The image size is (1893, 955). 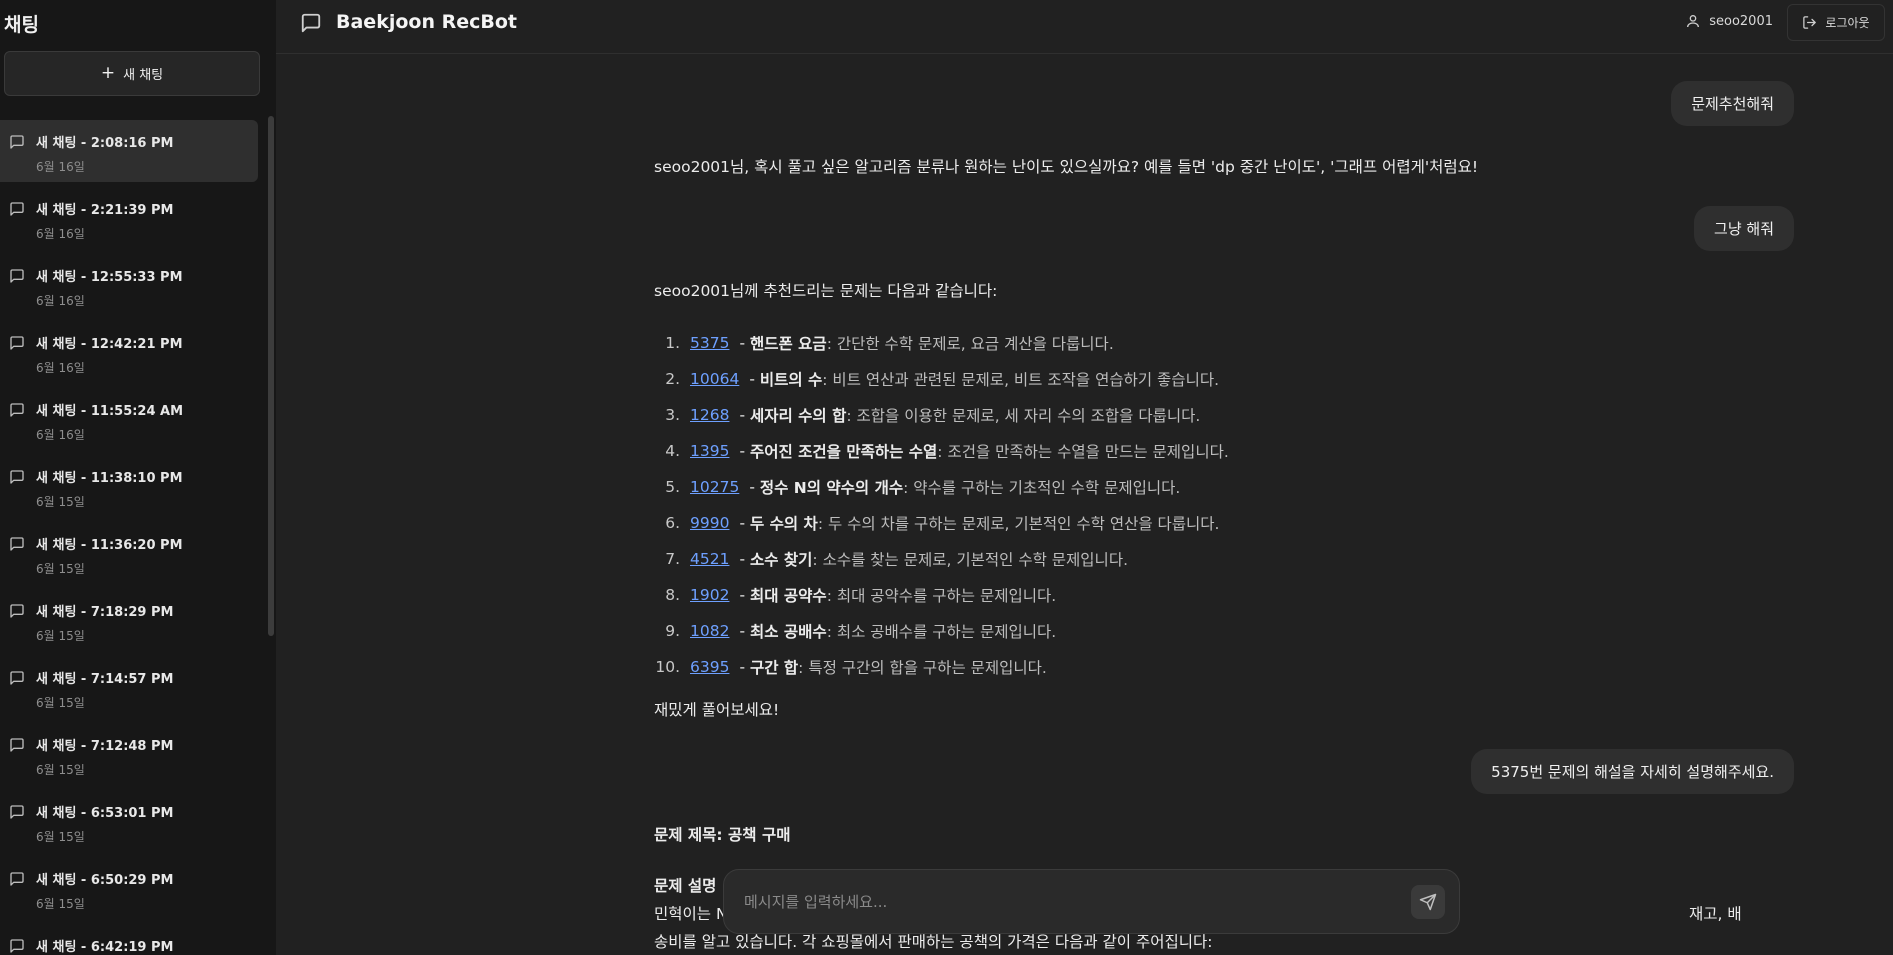 I want to click on message-input, so click(x=1042, y=902).